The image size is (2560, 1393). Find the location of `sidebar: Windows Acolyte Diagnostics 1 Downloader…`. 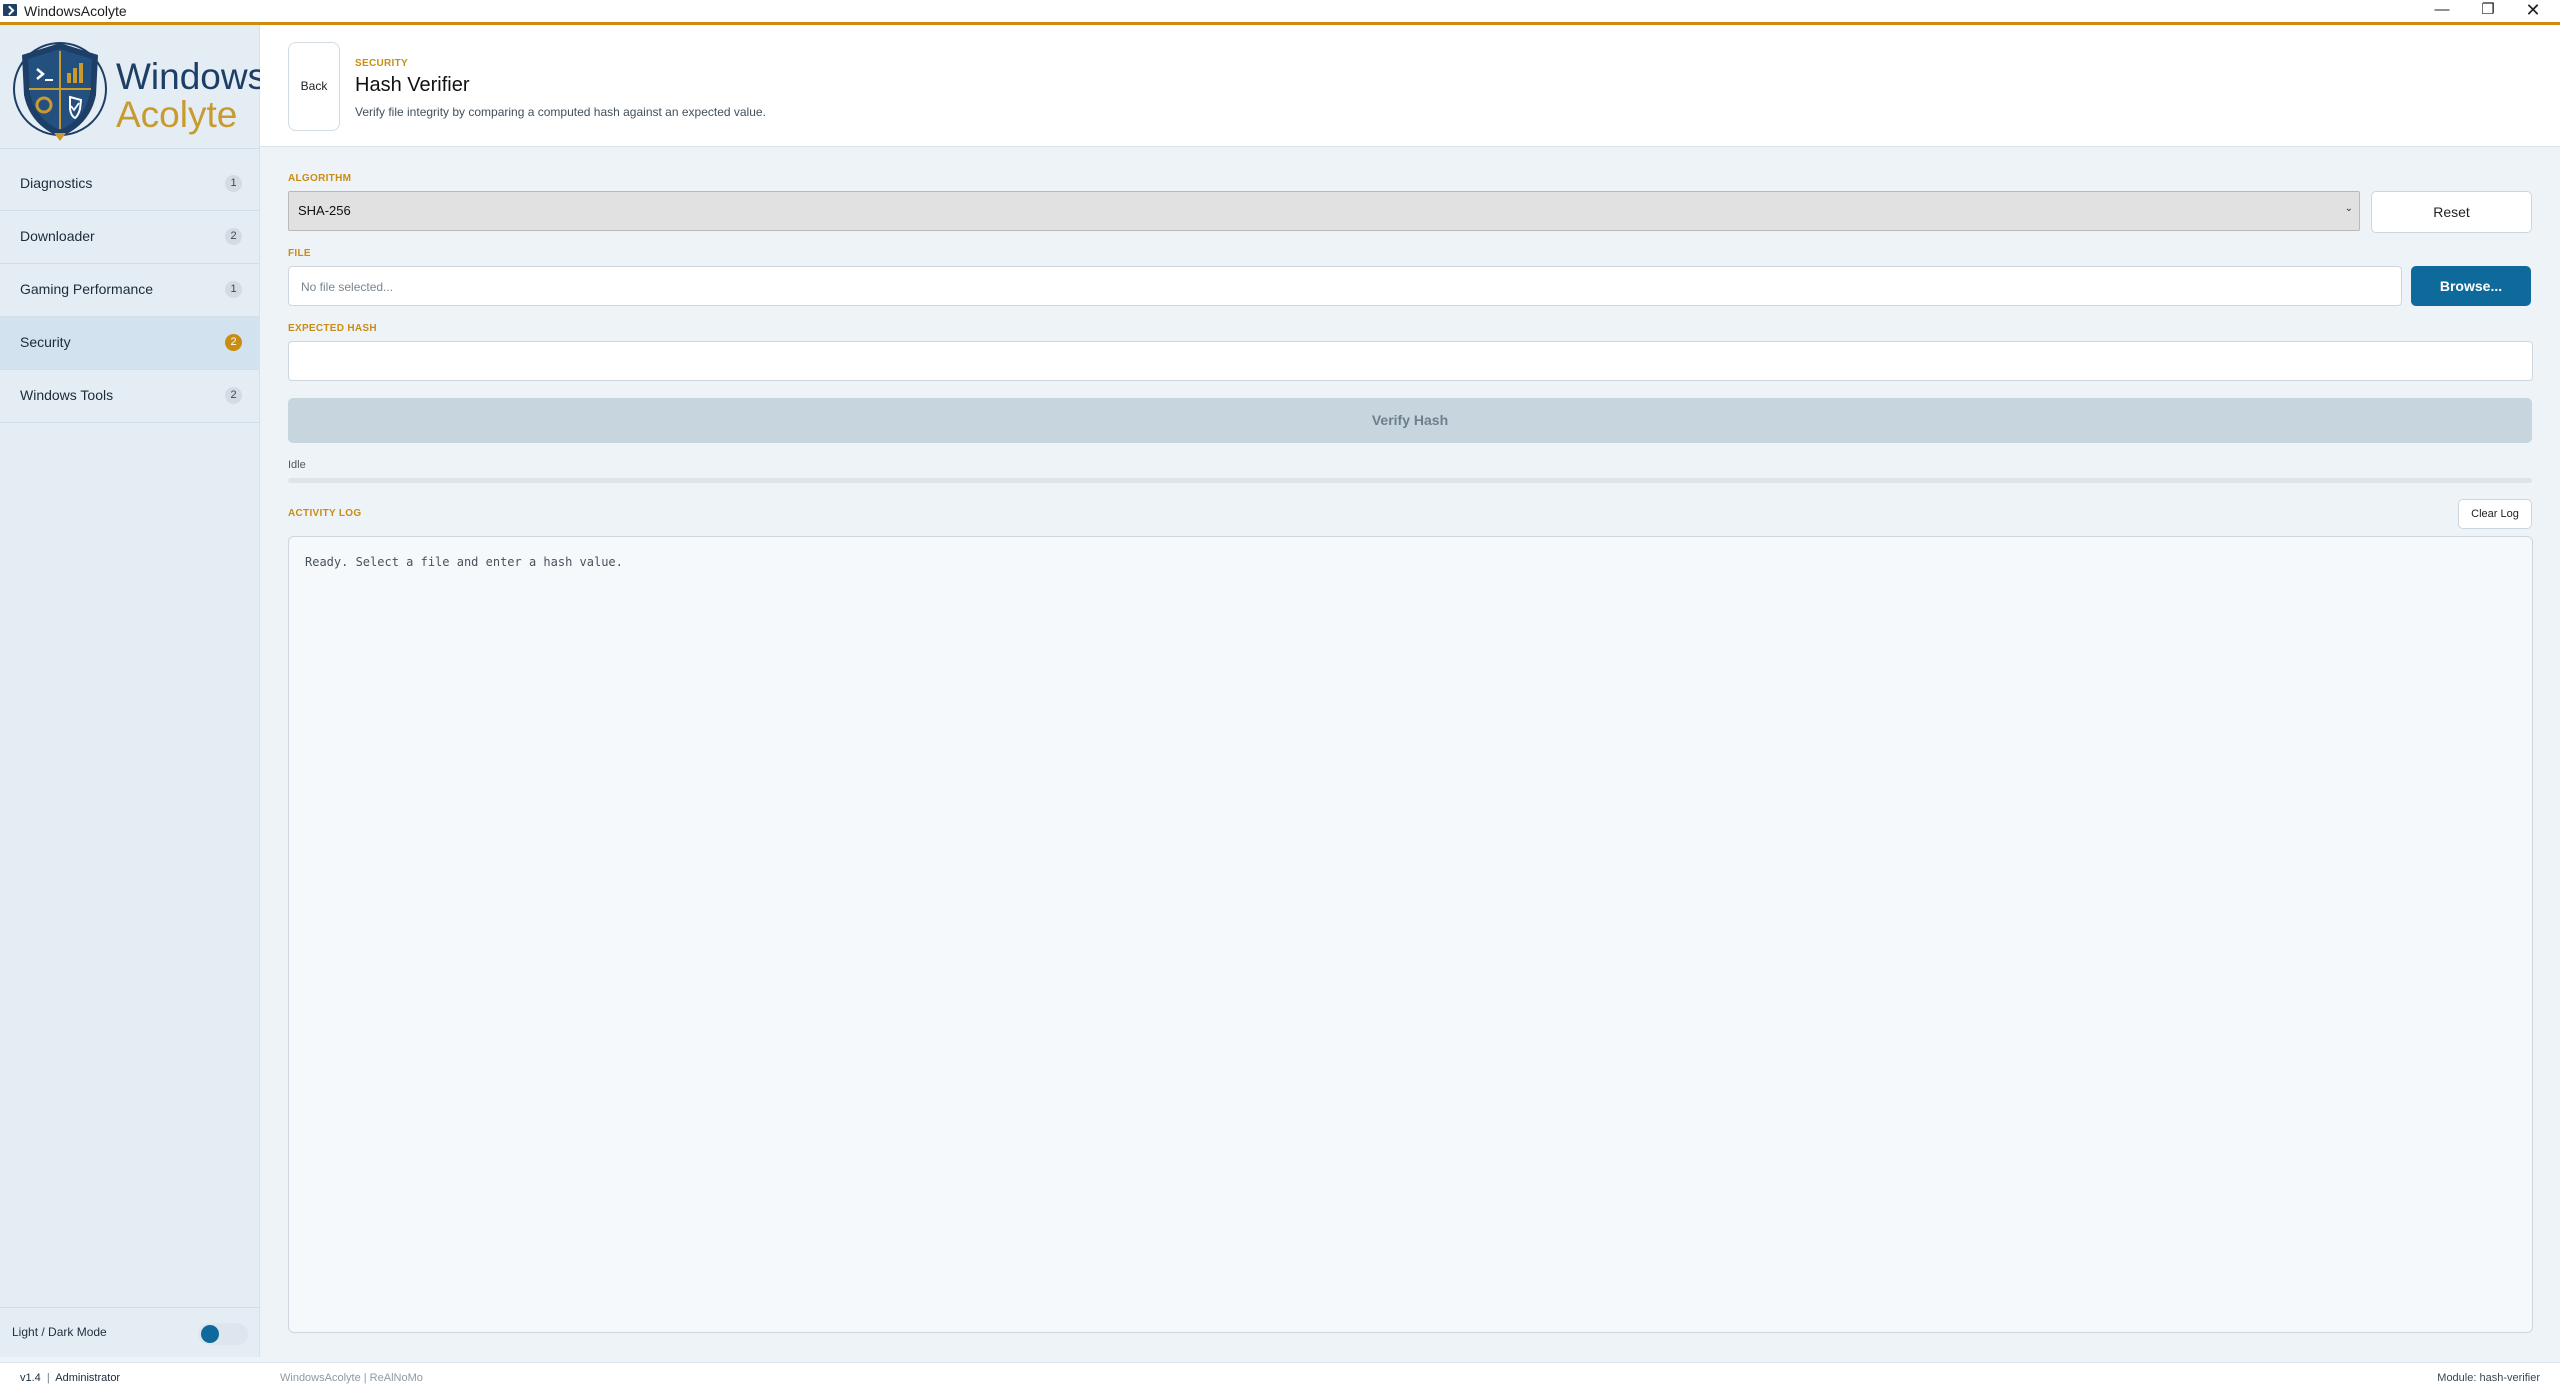

sidebar: Windows Acolyte Diagnostics 1 Downloader… is located at coordinates (133, 691).